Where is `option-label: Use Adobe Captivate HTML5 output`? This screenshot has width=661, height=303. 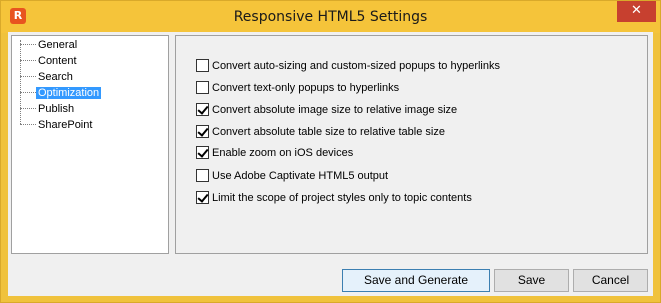 option-label: Use Adobe Captivate HTML5 output is located at coordinates (300, 176).